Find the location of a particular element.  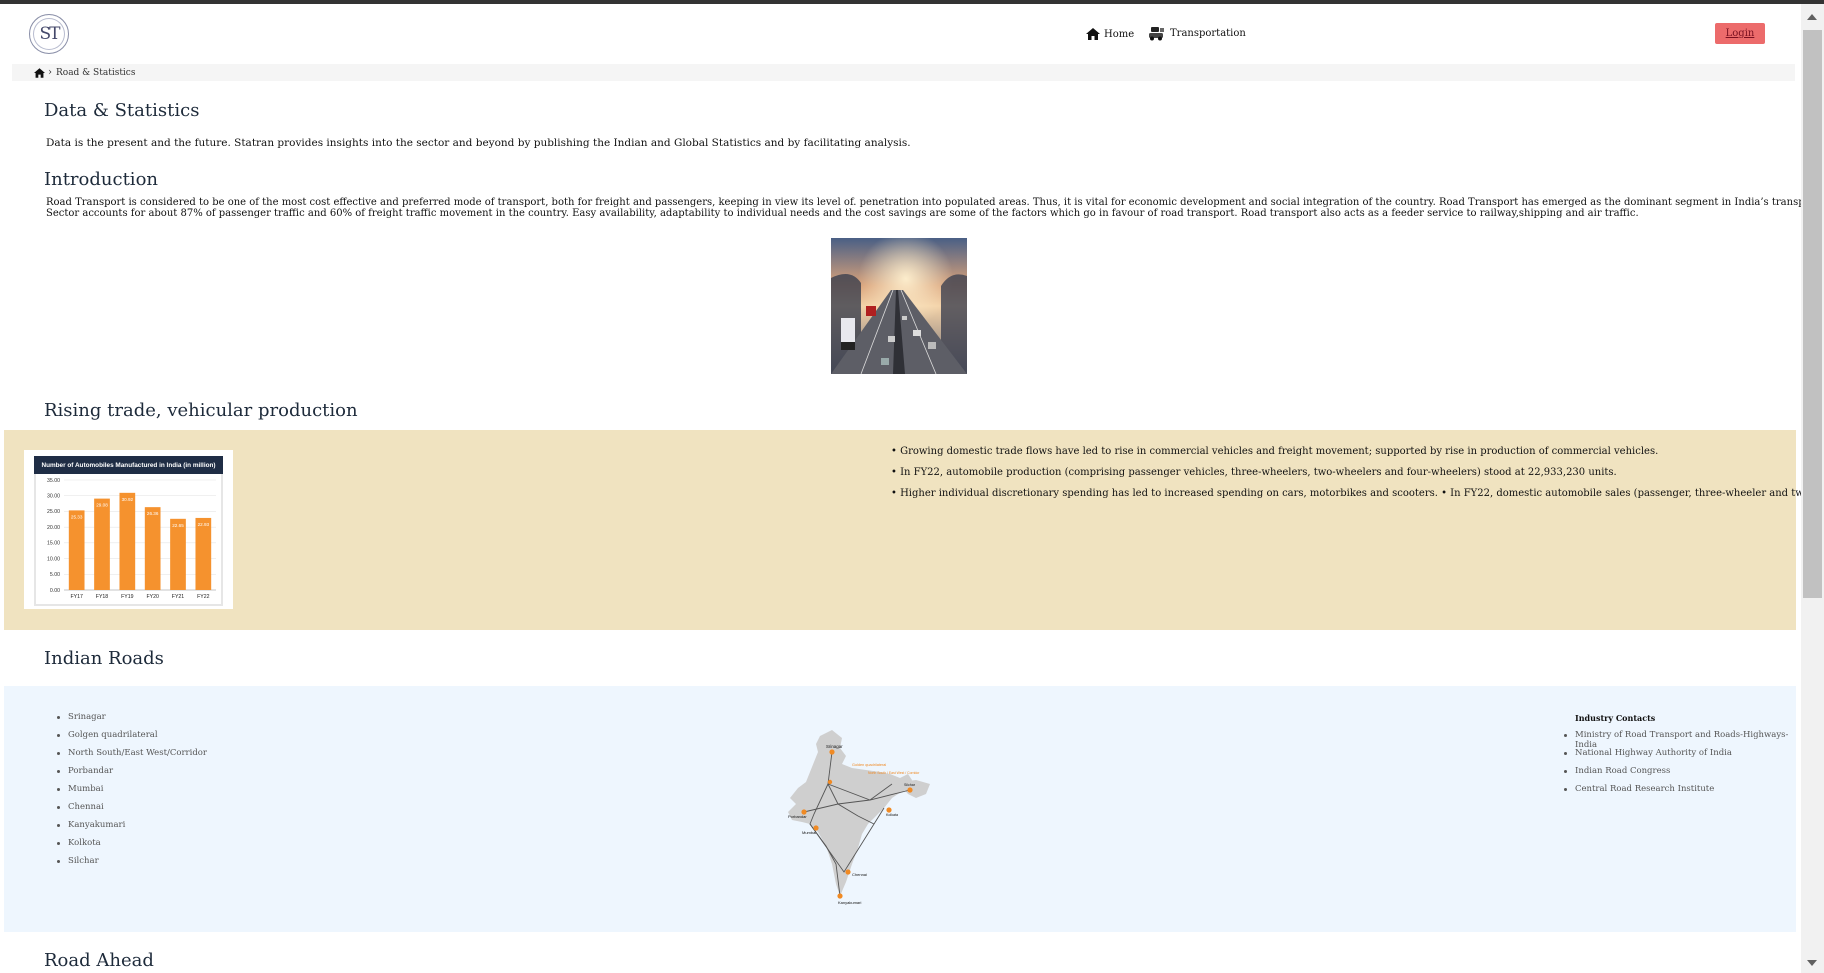

road-ahead-heading: Road Ahead is located at coordinates (99, 960).